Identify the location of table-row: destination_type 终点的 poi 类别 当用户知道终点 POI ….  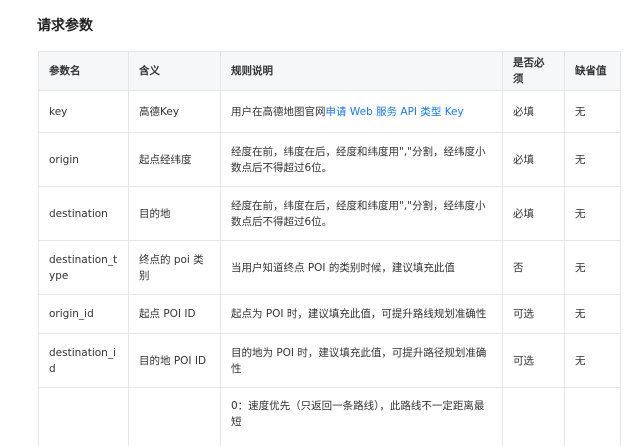
(329, 267).